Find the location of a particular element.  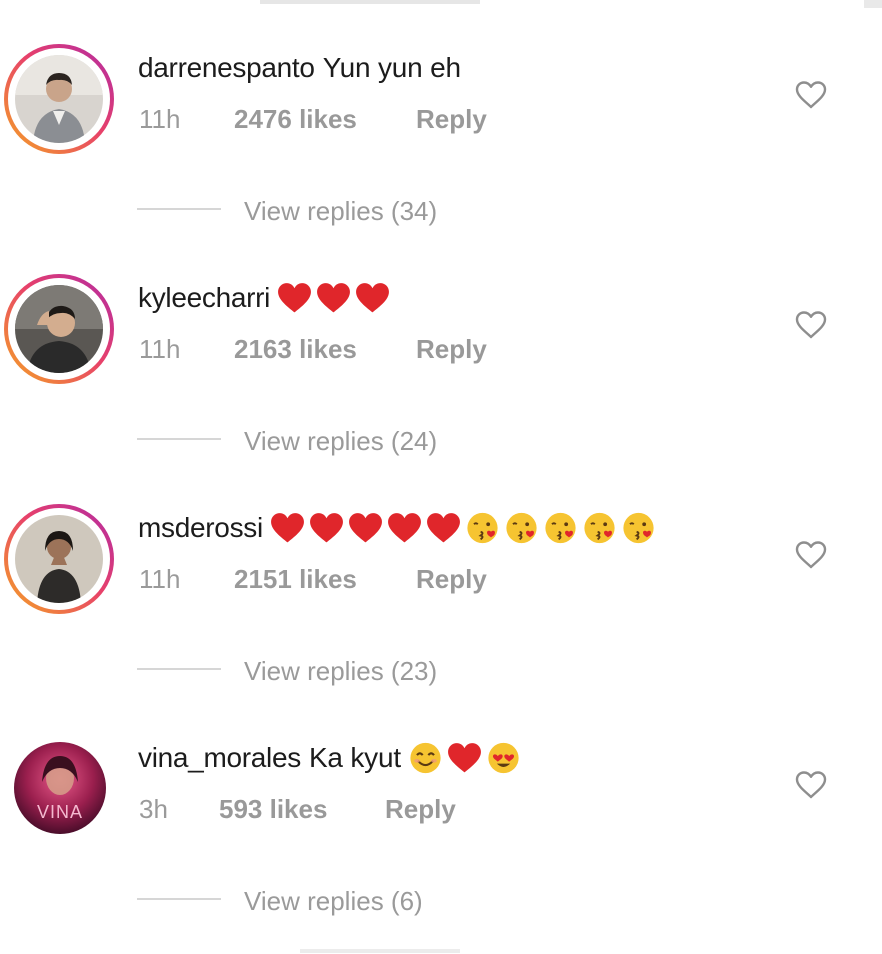

comment-username: msderossi is located at coordinates (200, 528).